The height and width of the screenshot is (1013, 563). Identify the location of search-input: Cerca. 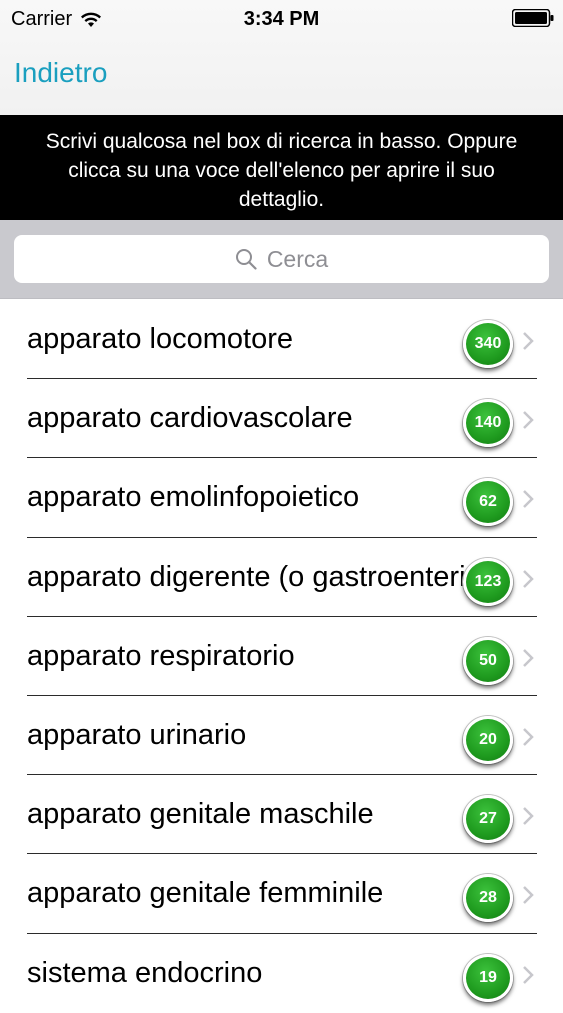
(281, 259).